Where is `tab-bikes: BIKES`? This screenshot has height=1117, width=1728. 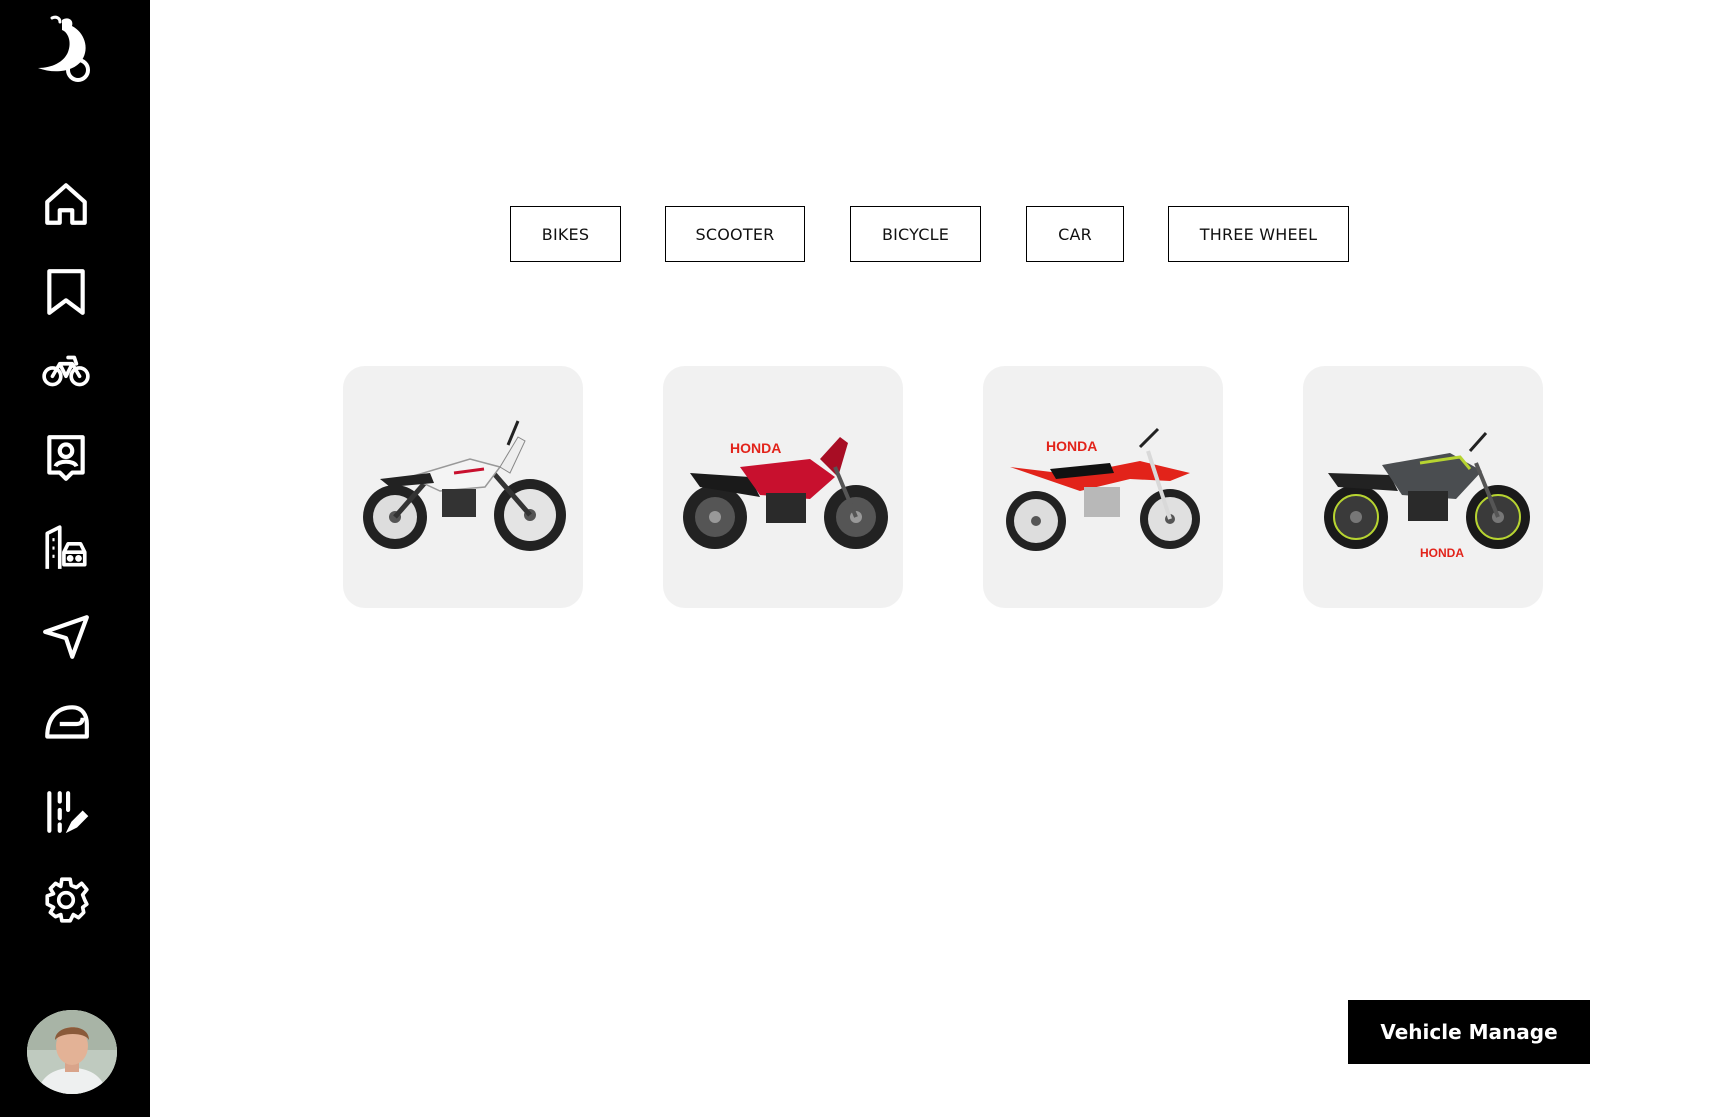
tab-bikes: BIKES is located at coordinates (565, 234).